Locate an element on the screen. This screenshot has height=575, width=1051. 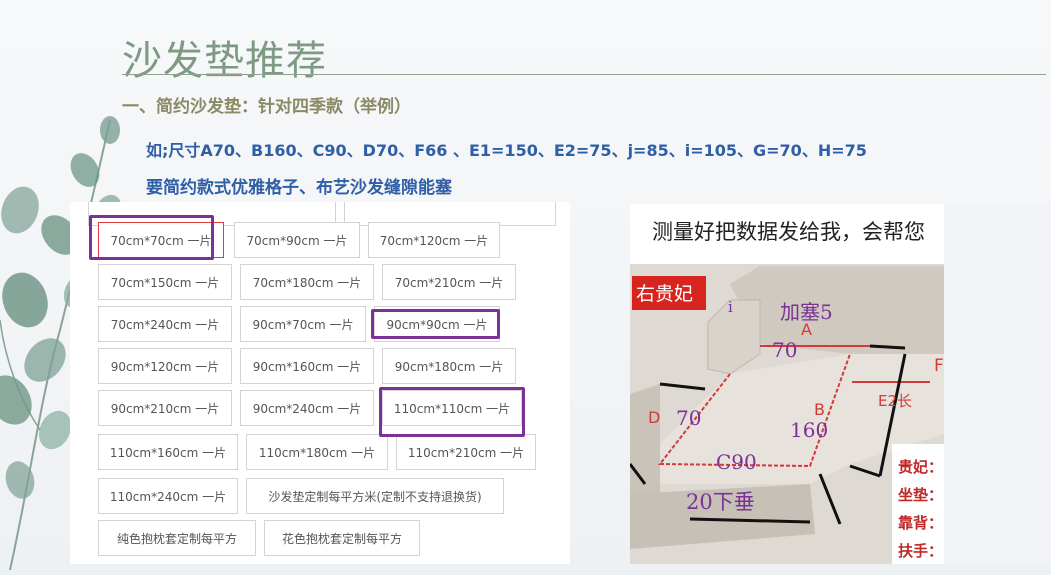
title-divider is located at coordinates (584, 74).